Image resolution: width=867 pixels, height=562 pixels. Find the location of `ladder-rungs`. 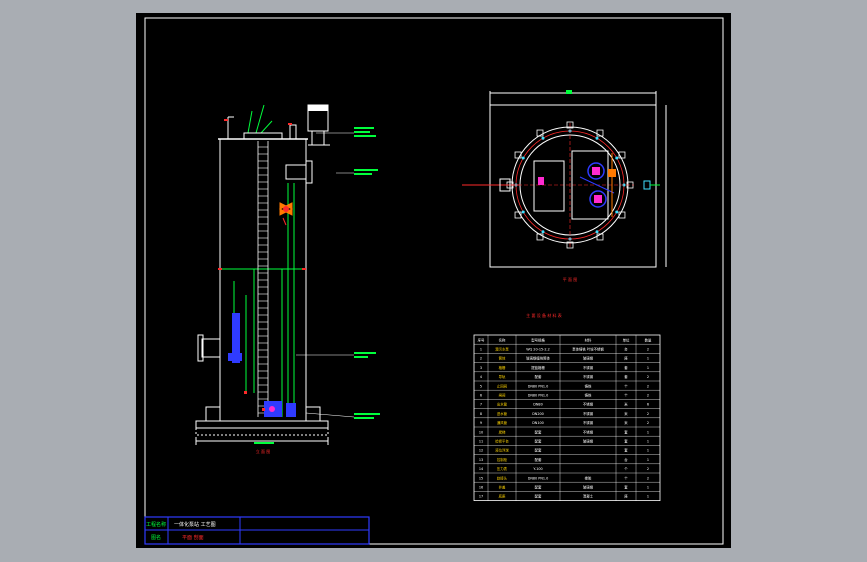

ladder-rungs is located at coordinates (263, 280).